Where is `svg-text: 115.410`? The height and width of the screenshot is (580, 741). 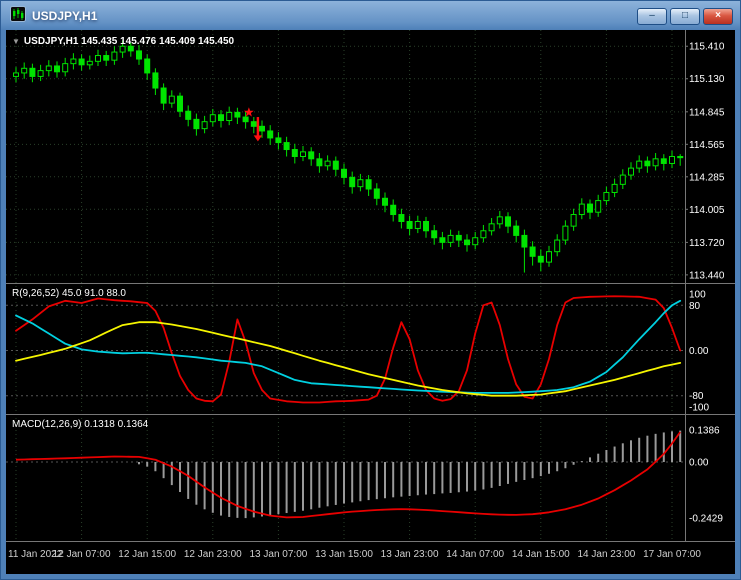 svg-text: 115.410 is located at coordinates (707, 47).